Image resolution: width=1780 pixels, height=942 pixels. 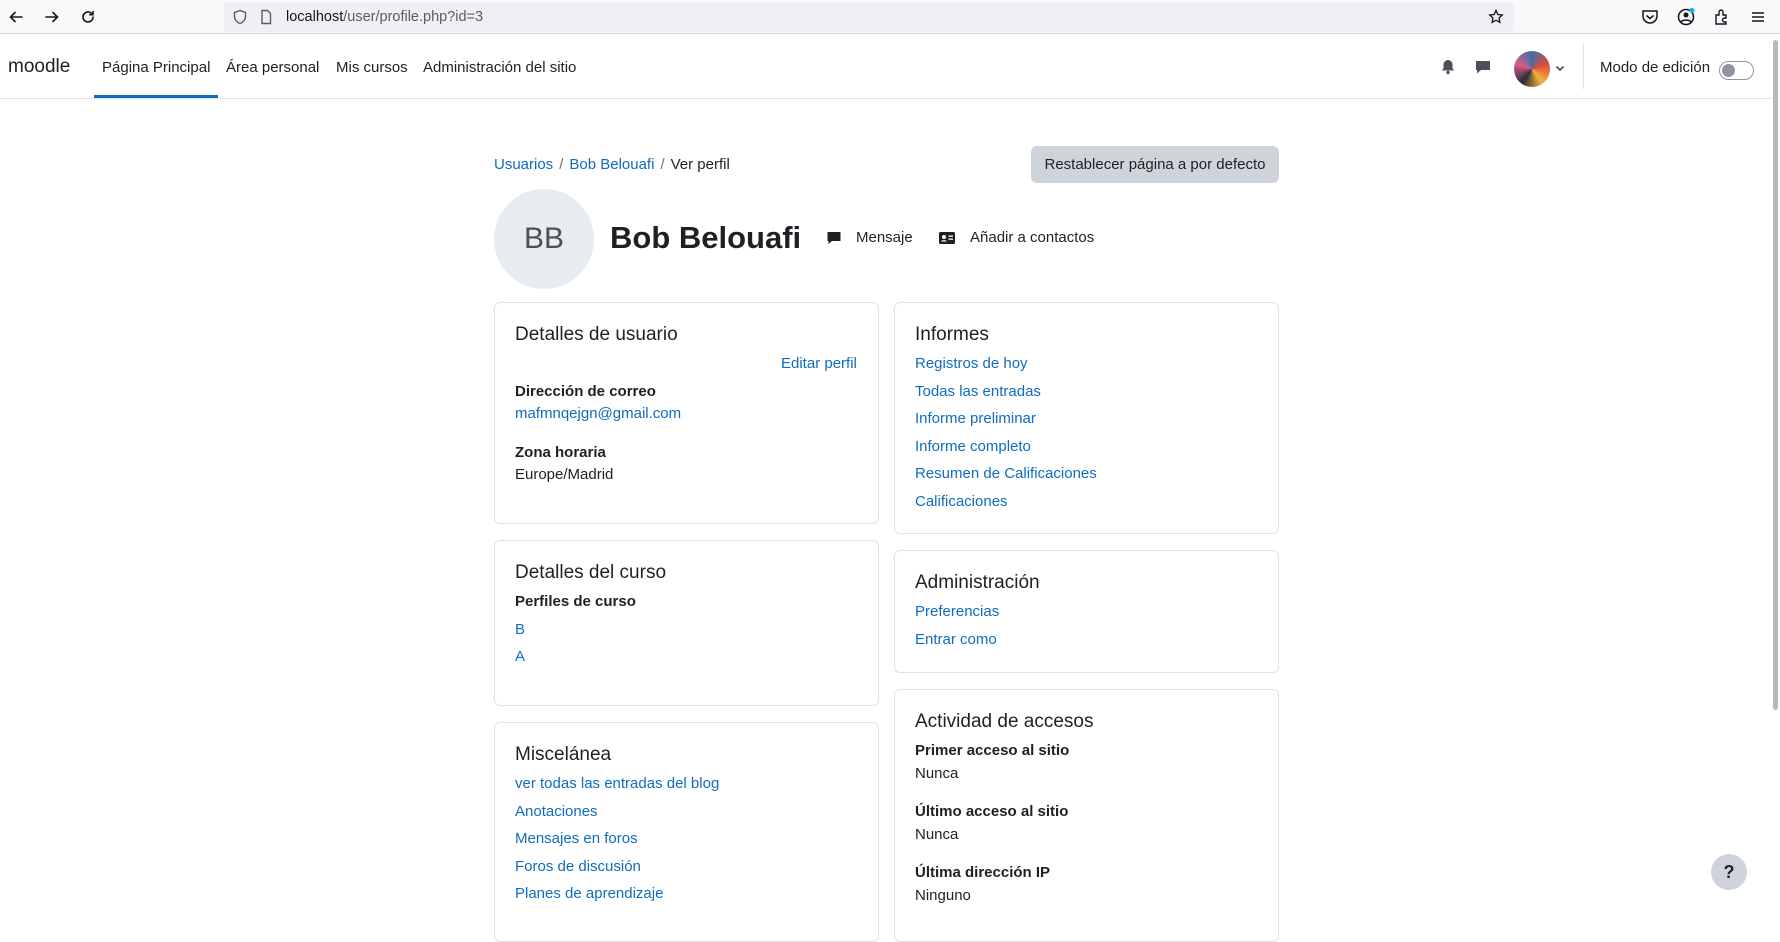 I want to click on misc-title: Miscelánea, so click(x=563, y=754).